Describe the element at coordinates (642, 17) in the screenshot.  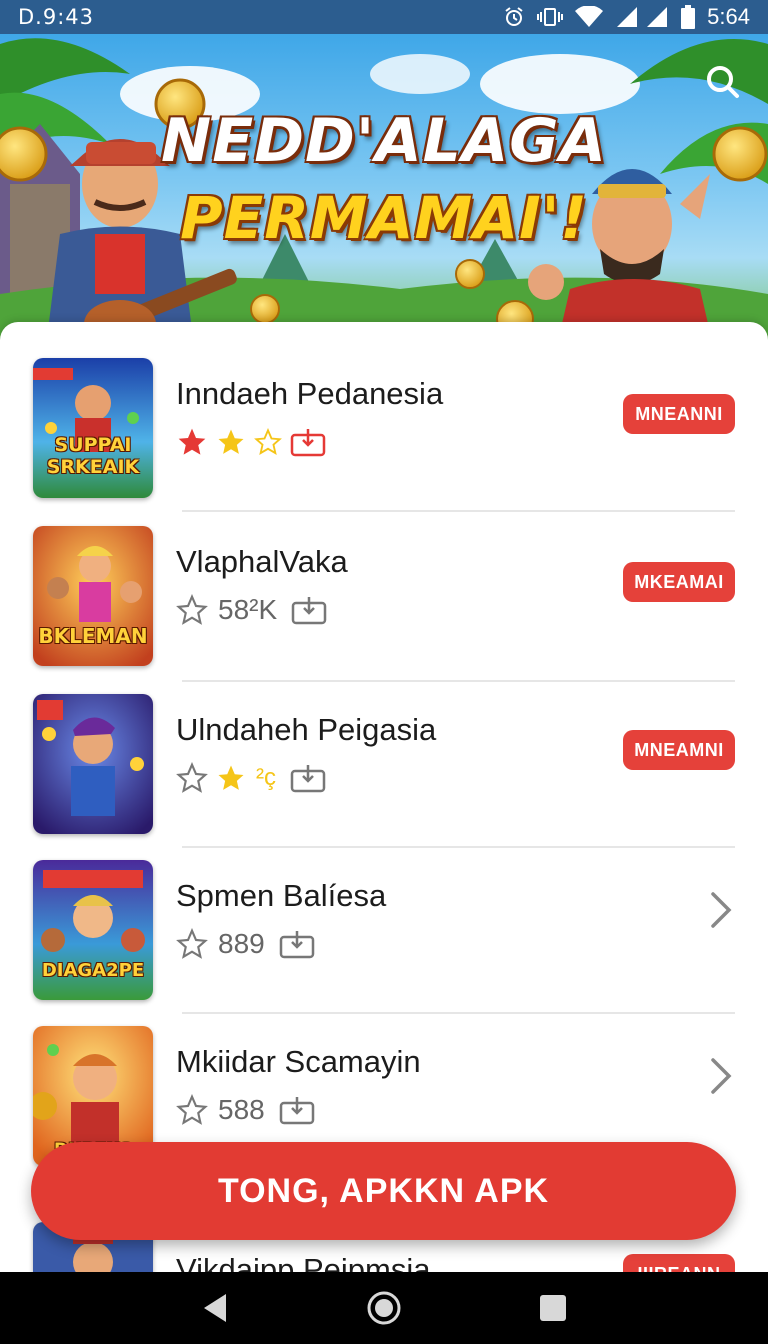
I see `signal-icon` at that location.